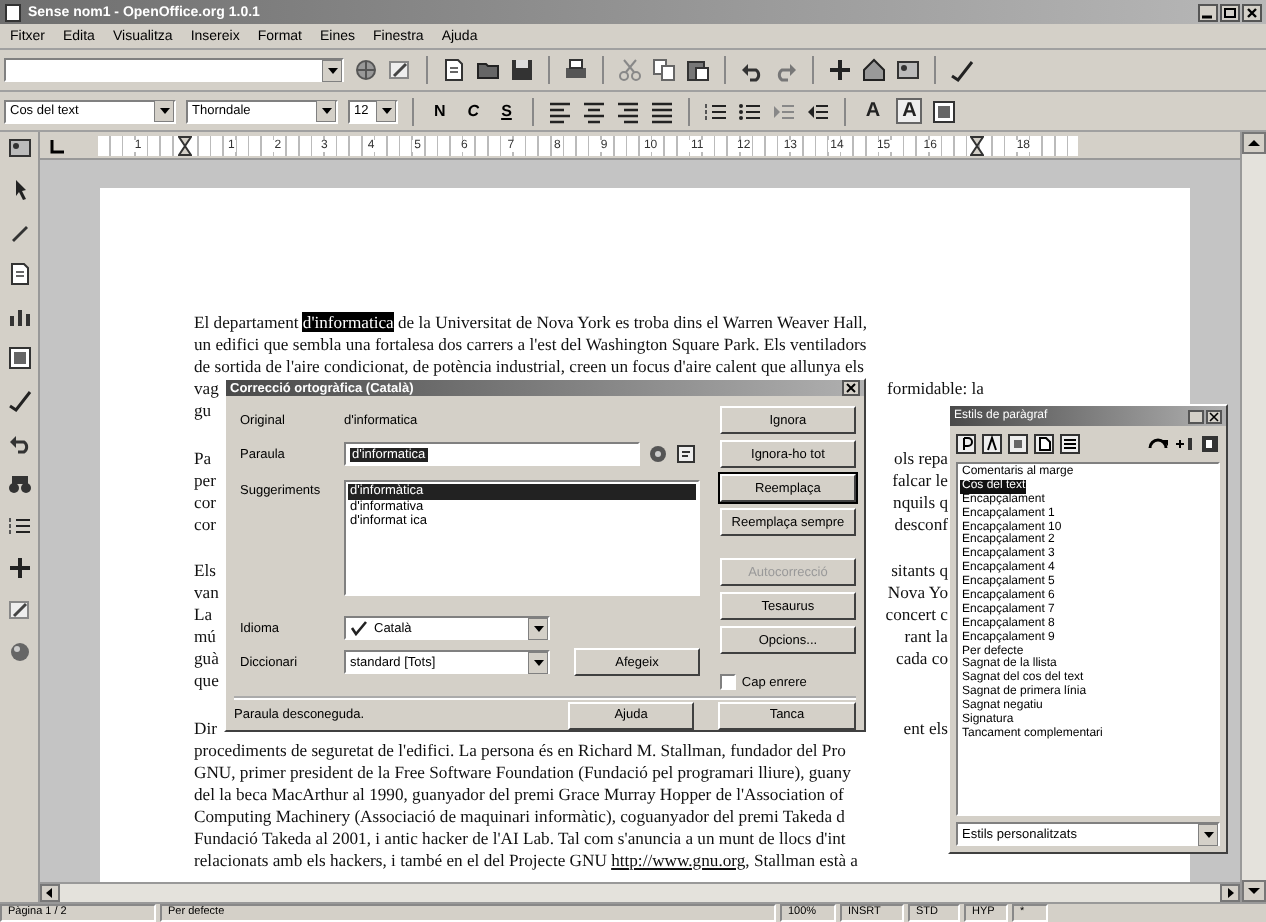 The image size is (1266, 922). Describe the element at coordinates (908, 70) in the screenshot. I see `gallery-icon` at that location.